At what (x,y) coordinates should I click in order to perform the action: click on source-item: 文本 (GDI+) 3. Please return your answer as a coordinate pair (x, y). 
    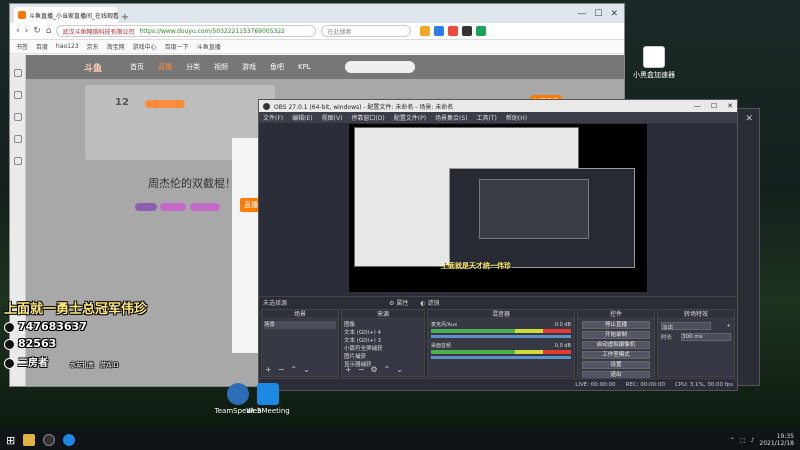
    Looking at the image, I should click on (383, 341).